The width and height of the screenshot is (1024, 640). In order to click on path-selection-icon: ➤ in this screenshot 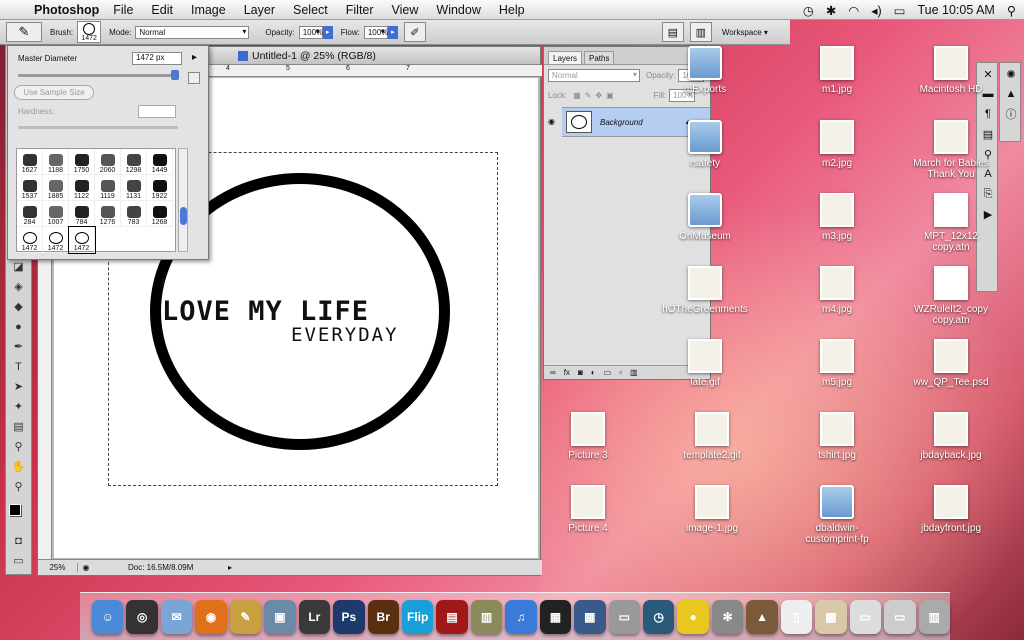, I will do `click(18, 386)`.